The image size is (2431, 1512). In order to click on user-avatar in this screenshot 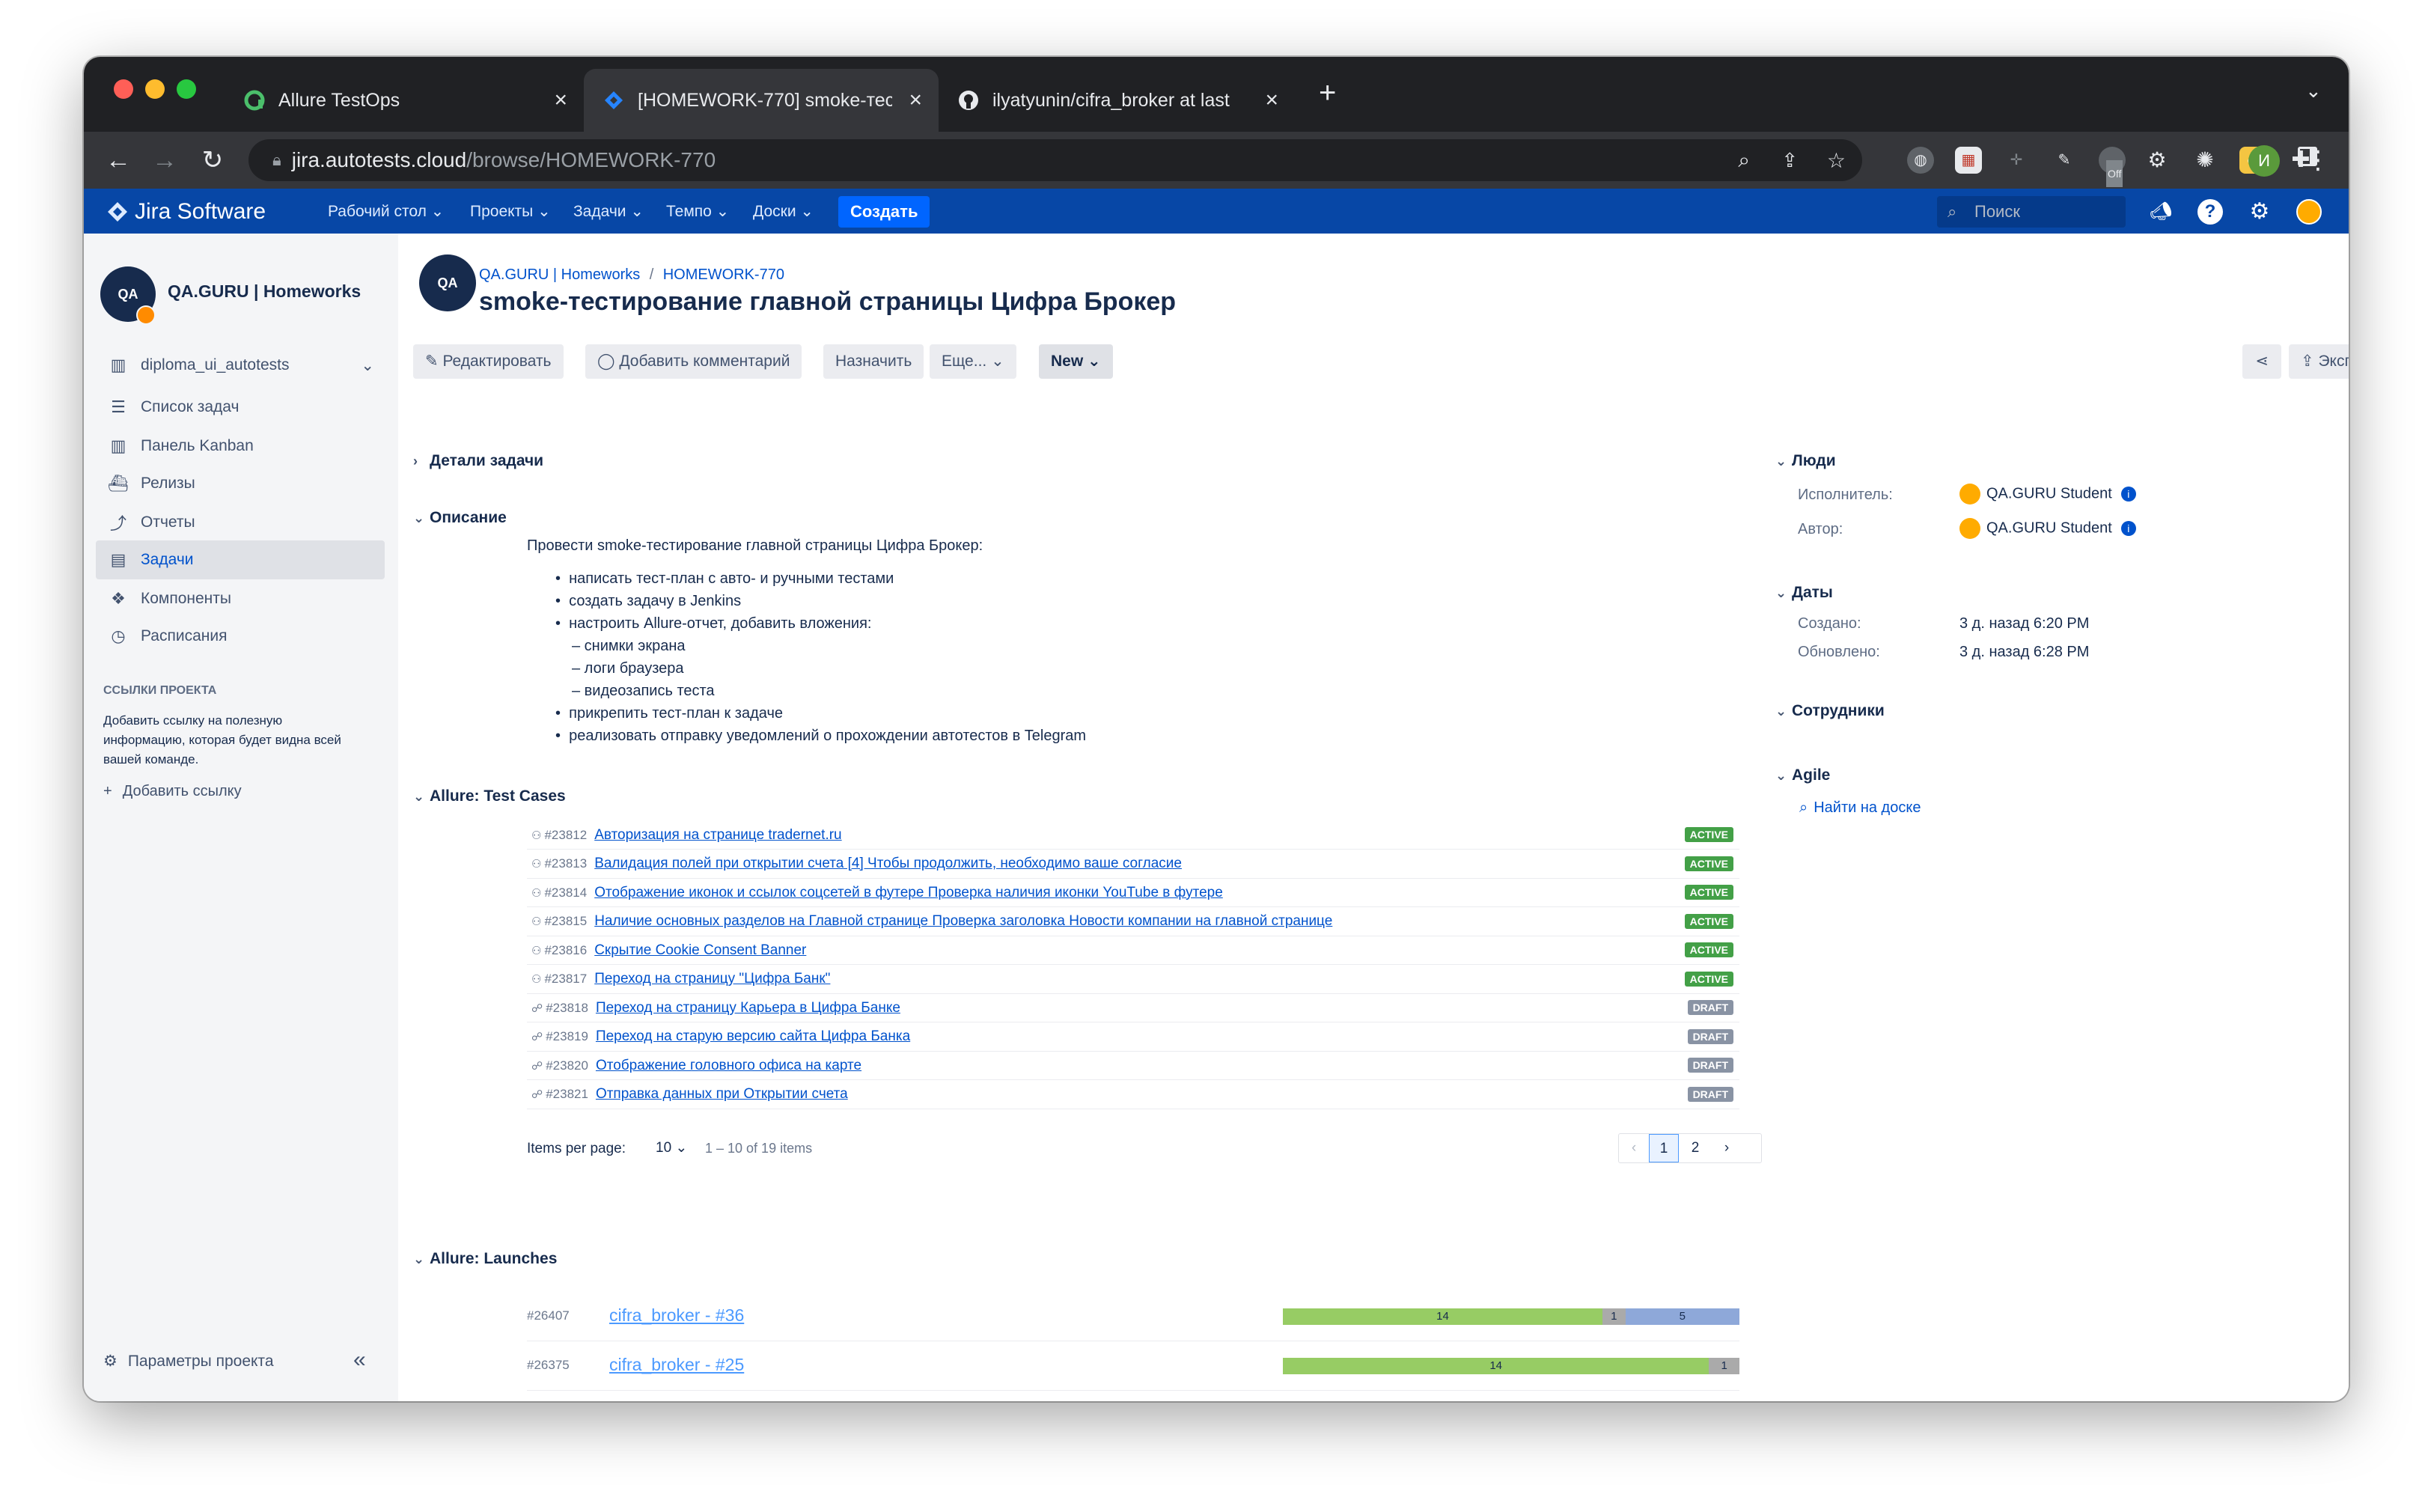, I will do `click(2309, 212)`.